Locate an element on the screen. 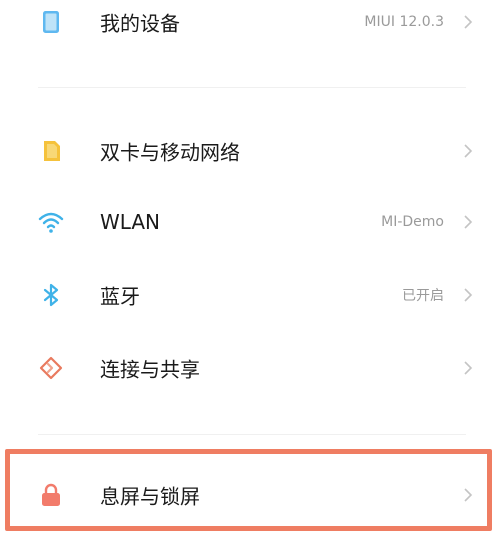 Image resolution: width=504 pixels, height=543 pixels. settings-item-sim: 双卡与移动网络 is located at coordinates (252, 151).